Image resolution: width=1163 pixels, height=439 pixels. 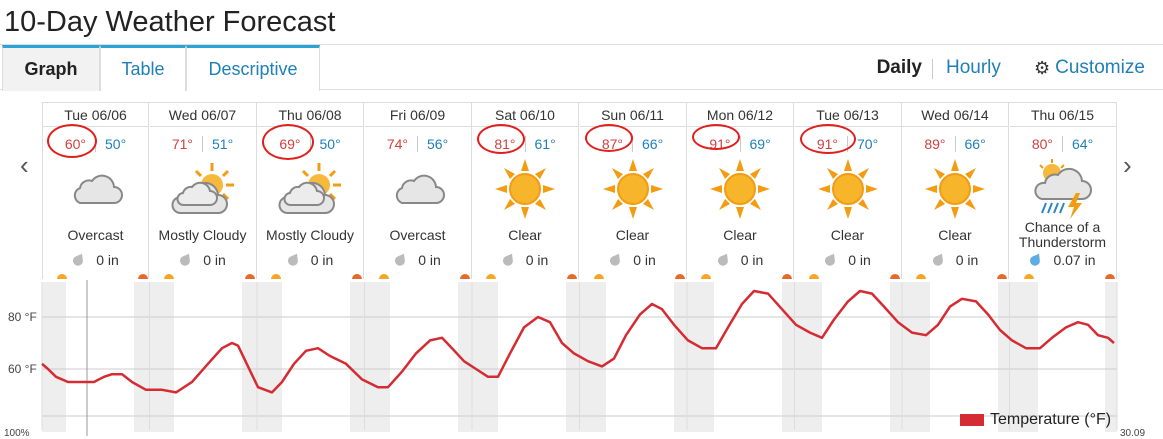 I want to click on humidity-axis-label: 100%, so click(x=17, y=433).